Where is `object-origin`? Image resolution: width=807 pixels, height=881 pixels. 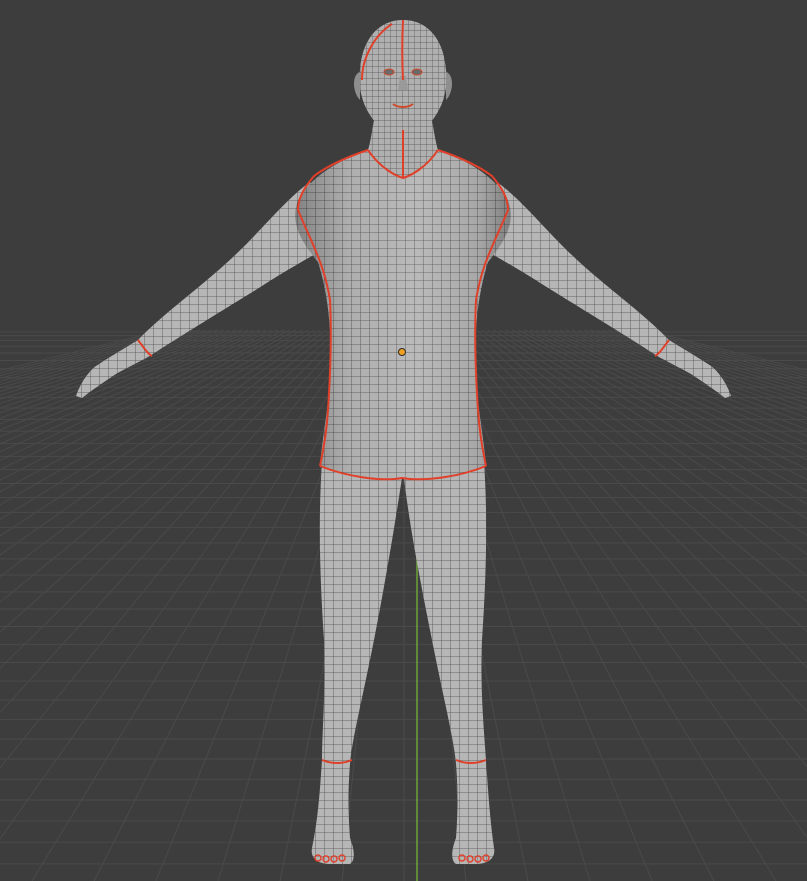 object-origin is located at coordinates (402, 352).